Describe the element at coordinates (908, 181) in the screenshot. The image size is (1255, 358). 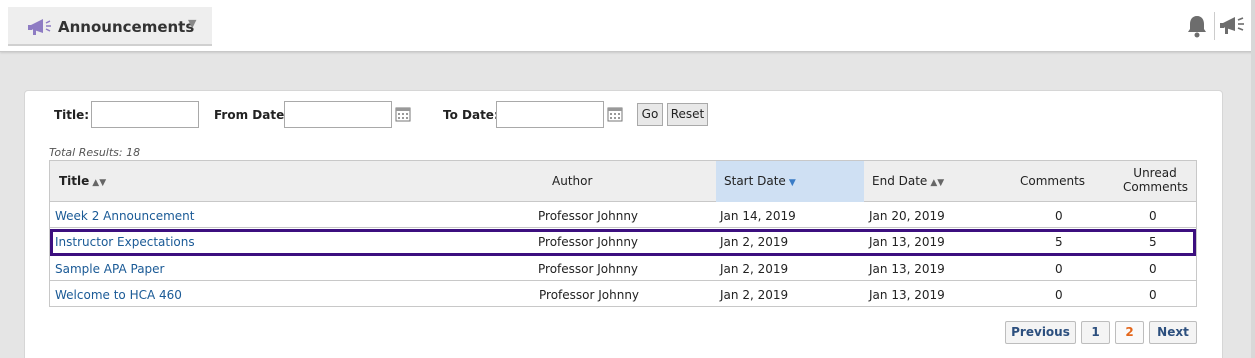
I see `col-header-end-date: End Date ▲▼` at that location.